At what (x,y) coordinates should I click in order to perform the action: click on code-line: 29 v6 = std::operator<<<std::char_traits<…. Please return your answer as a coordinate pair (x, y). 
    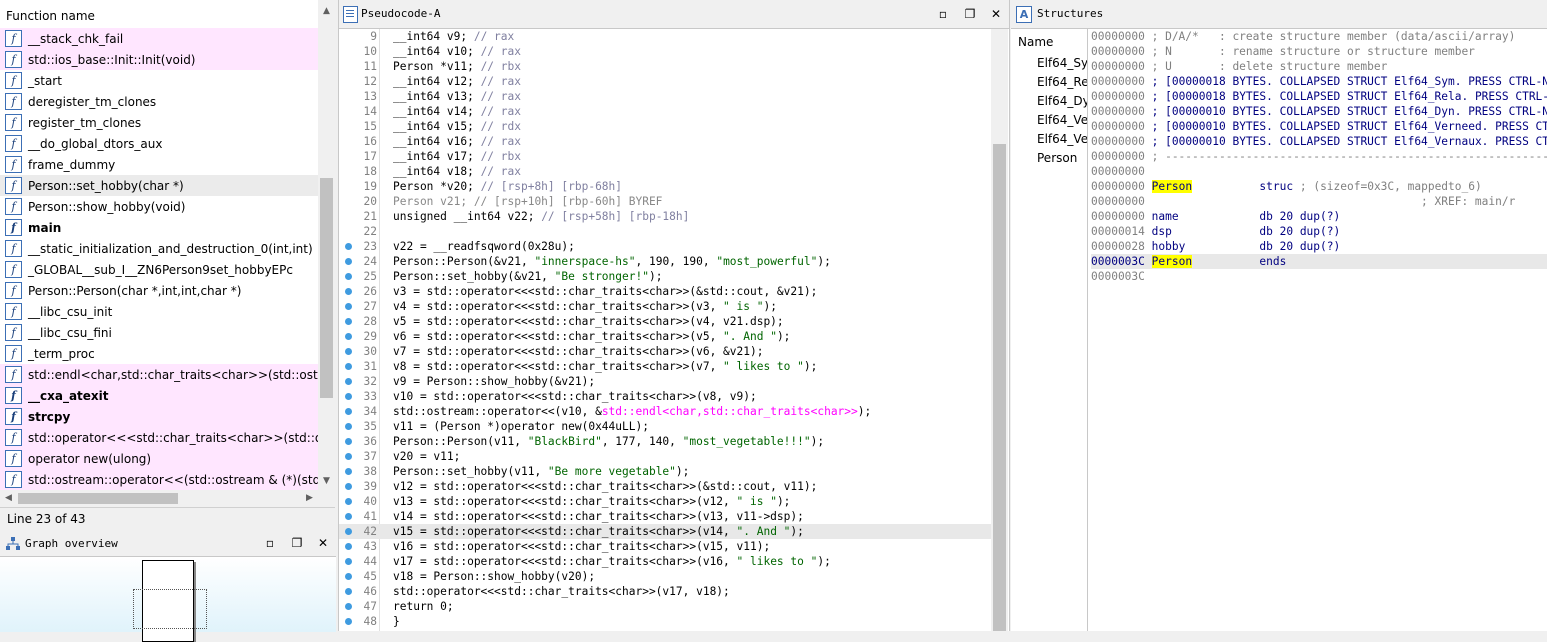
    Looking at the image, I should click on (665, 336).